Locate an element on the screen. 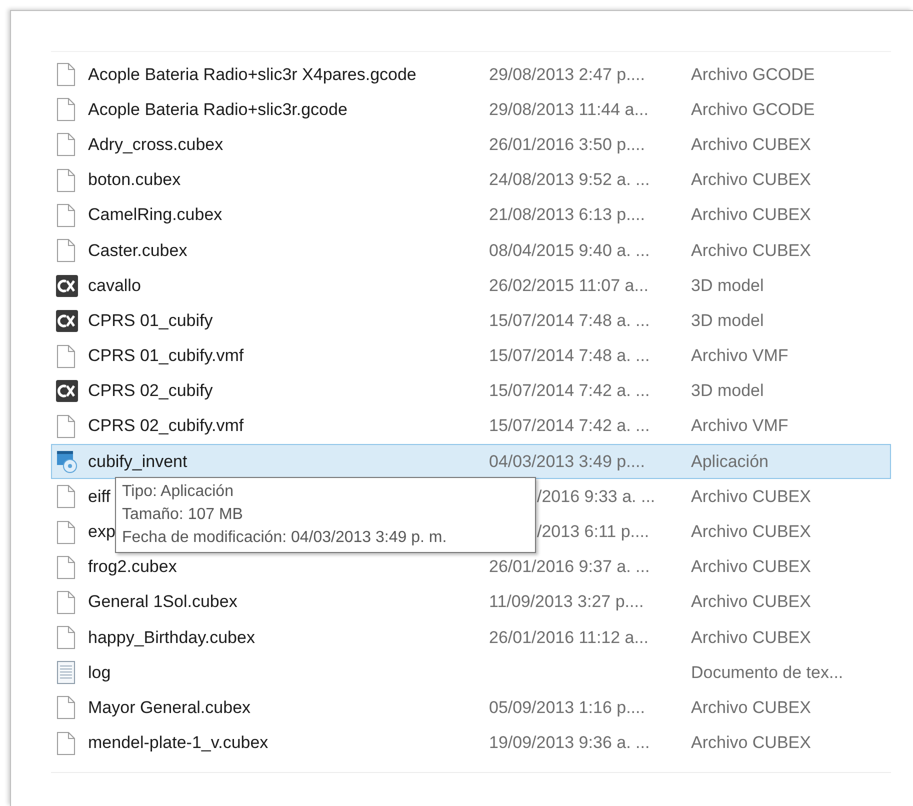 Image resolution: width=913 pixels, height=806 pixels. file-name: mendel-plate-1_v.cubex is located at coordinates (178, 743).